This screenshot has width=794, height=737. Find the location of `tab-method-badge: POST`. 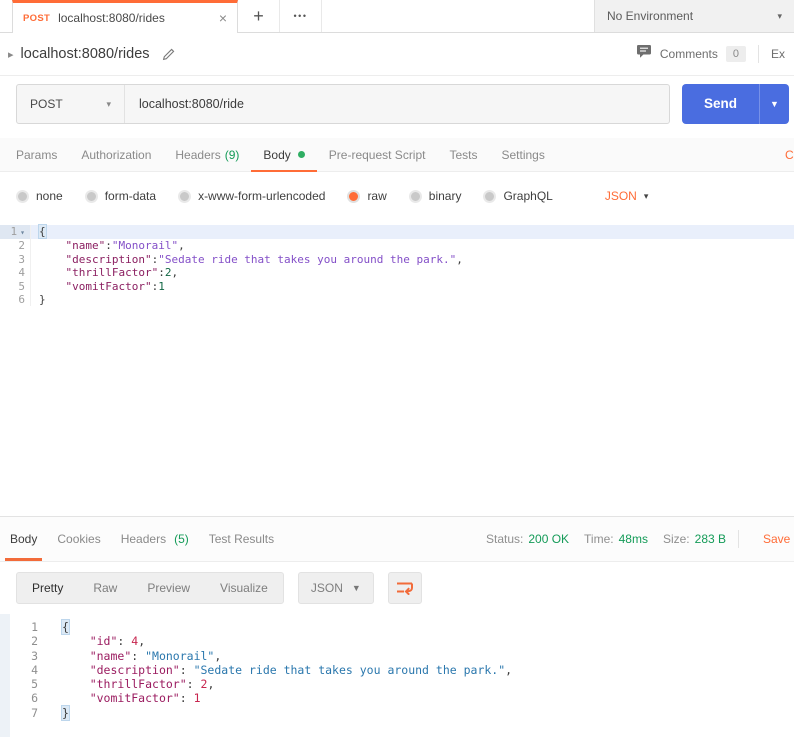

tab-method-badge: POST is located at coordinates (37, 18).